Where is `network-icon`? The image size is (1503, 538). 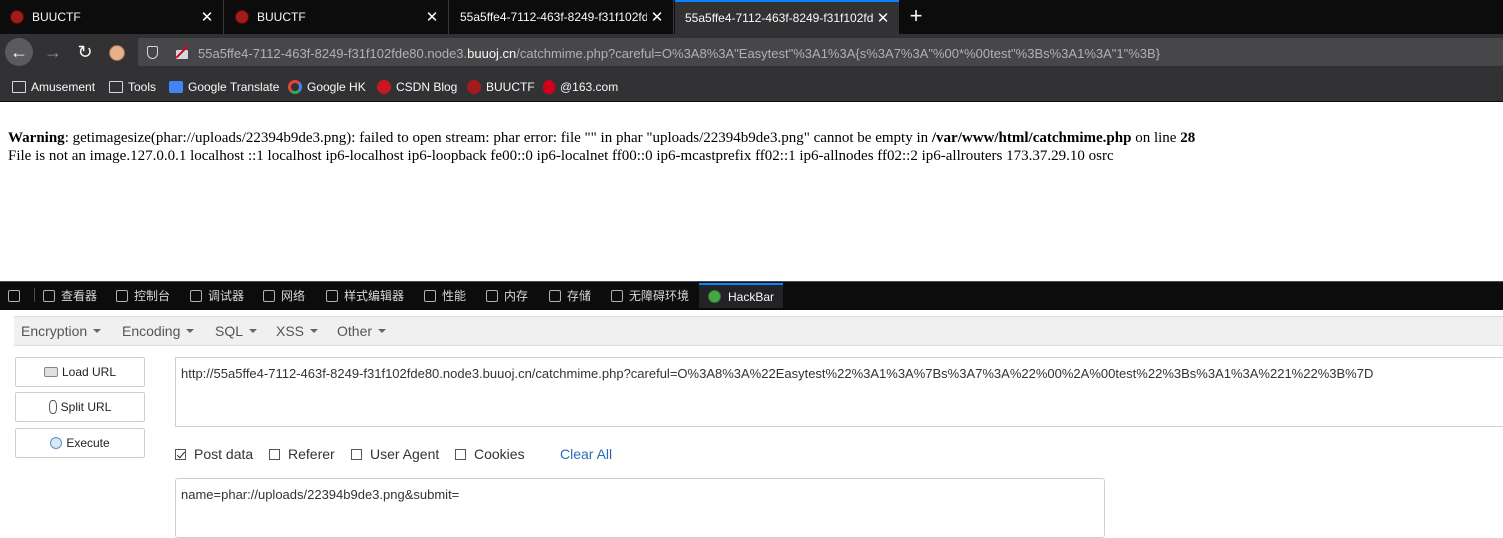
network-icon is located at coordinates (269, 295).